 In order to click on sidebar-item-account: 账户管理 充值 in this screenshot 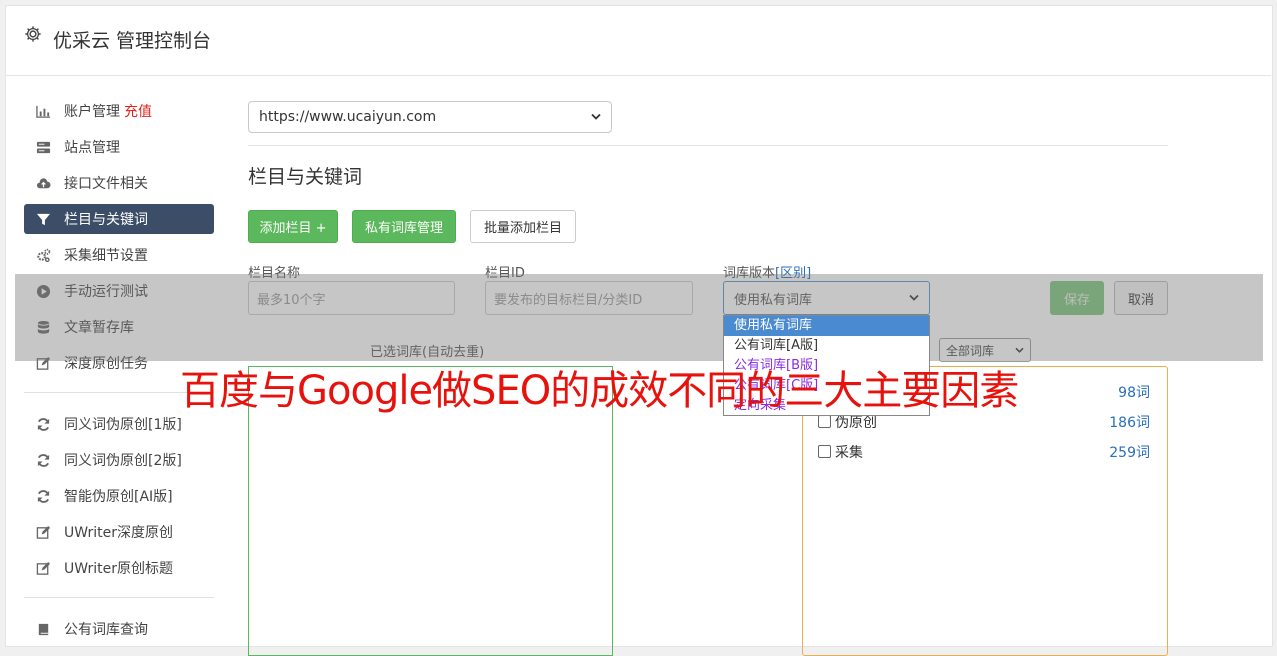, I will do `click(119, 111)`.